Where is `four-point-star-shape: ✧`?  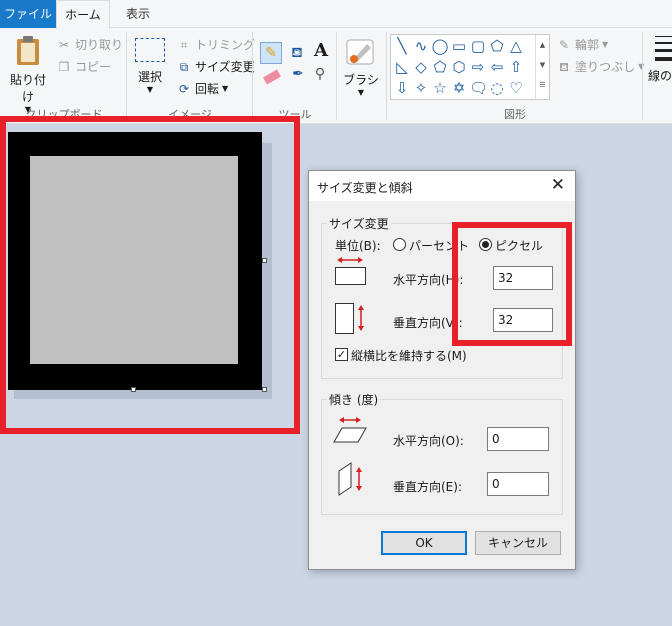
four-point-star-shape: ✧ is located at coordinates (421, 88).